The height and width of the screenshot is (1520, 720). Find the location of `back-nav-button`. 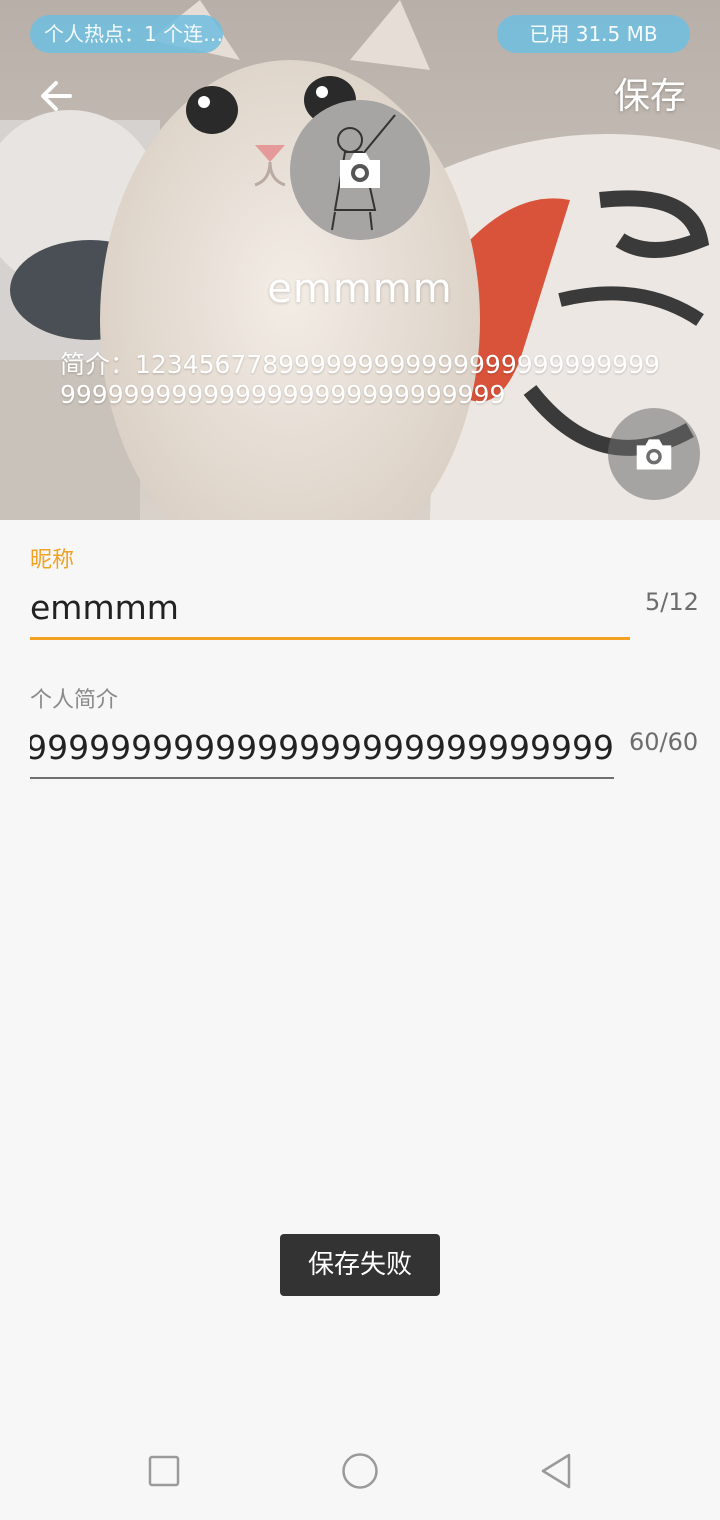

back-nav-button is located at coordinates (556, 1471).